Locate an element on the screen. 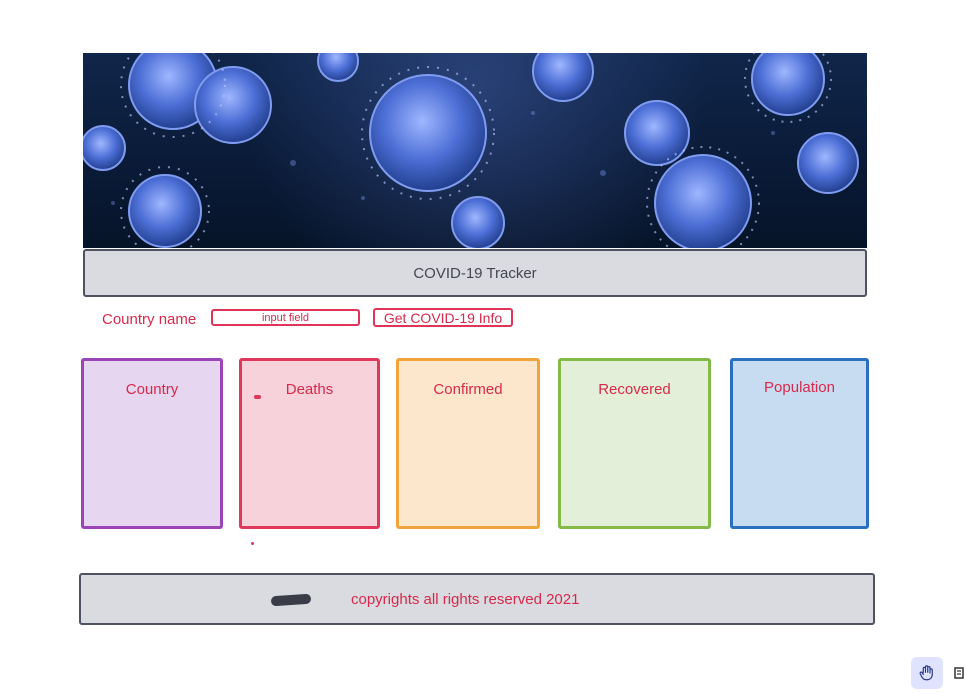 The height and width of the screenshot is (694, 965). card-deaths-label: Deaths is located at coordinates (309, 389).